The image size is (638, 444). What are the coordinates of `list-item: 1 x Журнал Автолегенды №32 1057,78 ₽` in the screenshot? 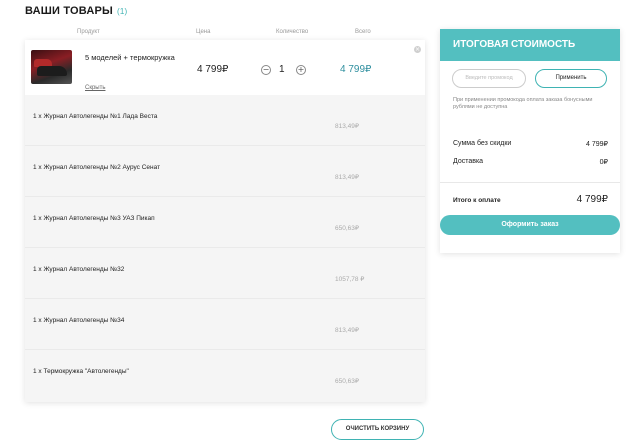 It's located at (225, 273).